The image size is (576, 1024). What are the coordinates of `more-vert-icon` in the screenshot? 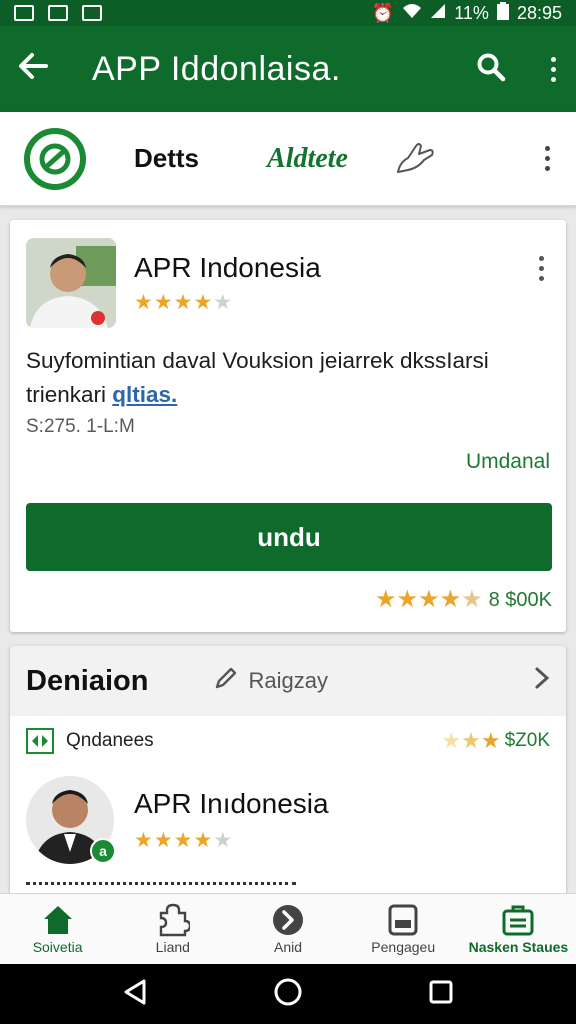 It's located at (553, 69).